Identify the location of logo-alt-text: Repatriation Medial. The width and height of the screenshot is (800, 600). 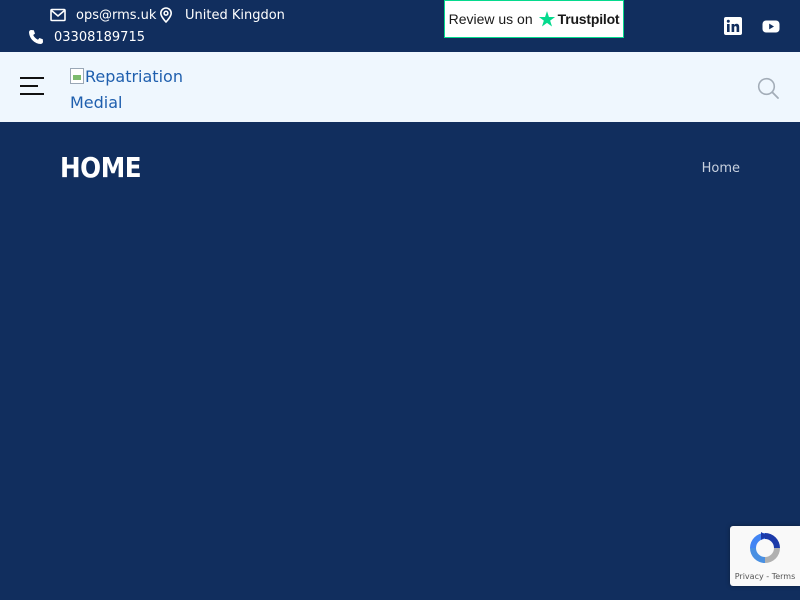
(126, 89).